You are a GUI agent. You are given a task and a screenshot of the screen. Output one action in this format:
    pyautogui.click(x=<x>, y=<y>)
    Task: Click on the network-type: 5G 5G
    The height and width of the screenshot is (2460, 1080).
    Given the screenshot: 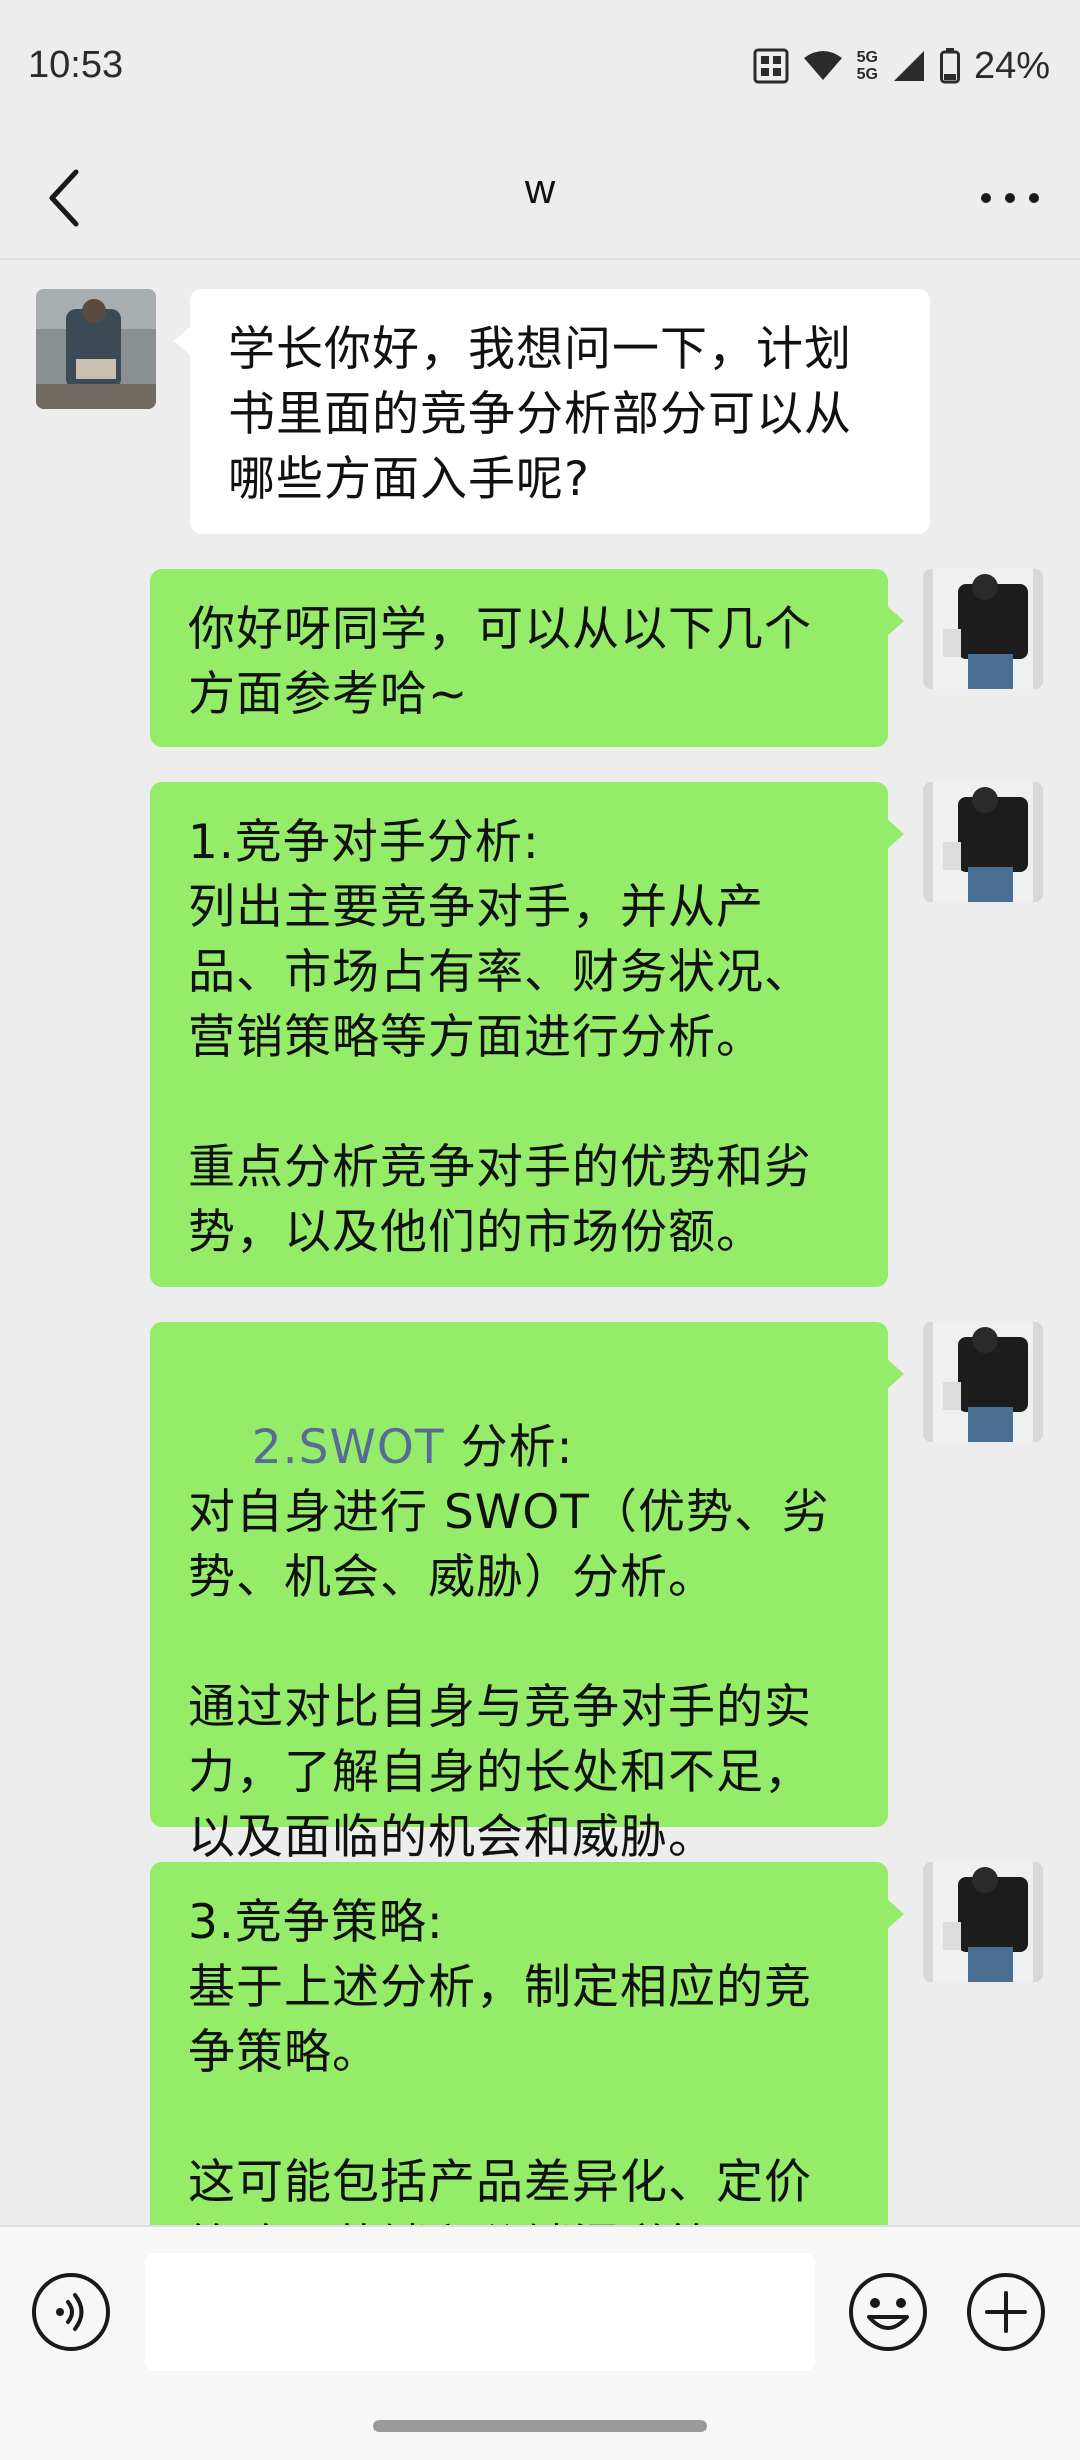 What is the action you would take?
    pyautogui.click(x=867, y=66)
    